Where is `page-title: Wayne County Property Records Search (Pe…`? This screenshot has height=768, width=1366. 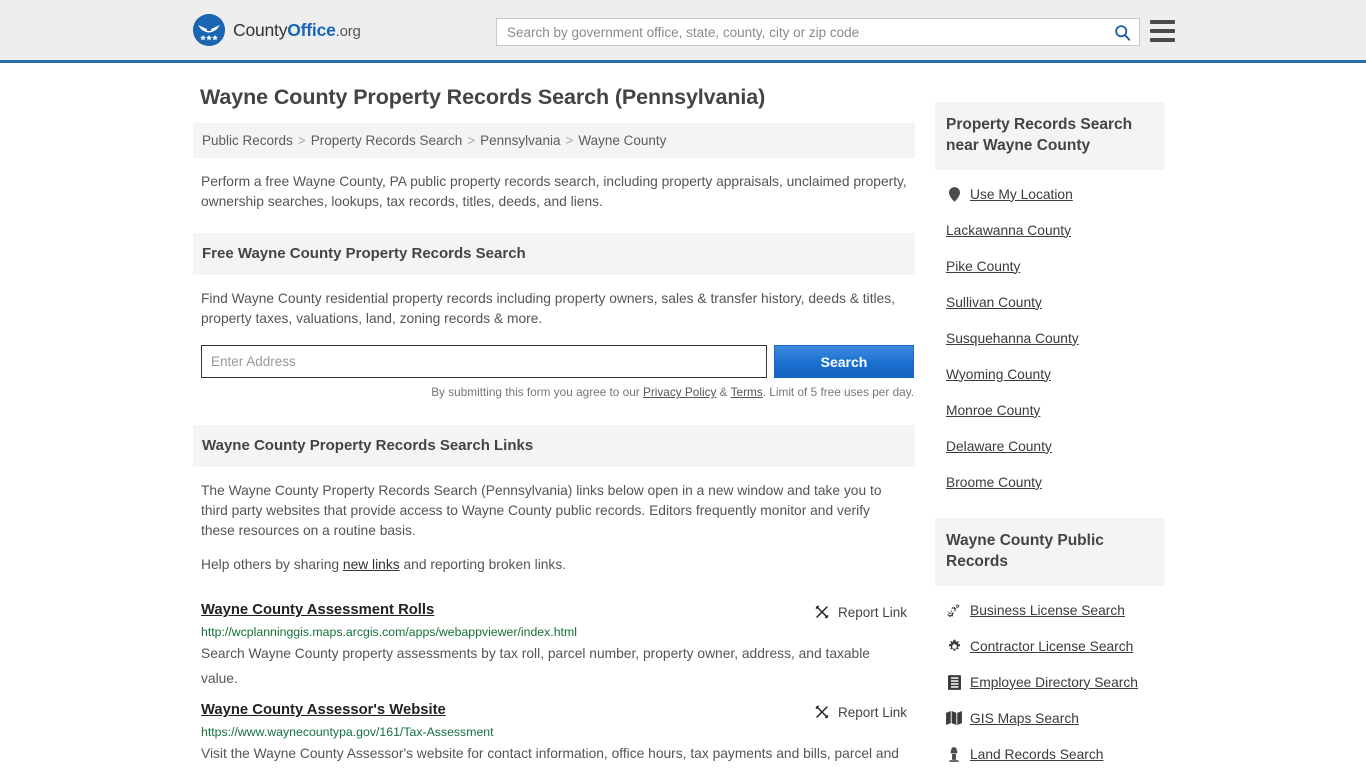 page-title: Wayne County Property Records Search (Pe… is located at coordinates (483, 97).